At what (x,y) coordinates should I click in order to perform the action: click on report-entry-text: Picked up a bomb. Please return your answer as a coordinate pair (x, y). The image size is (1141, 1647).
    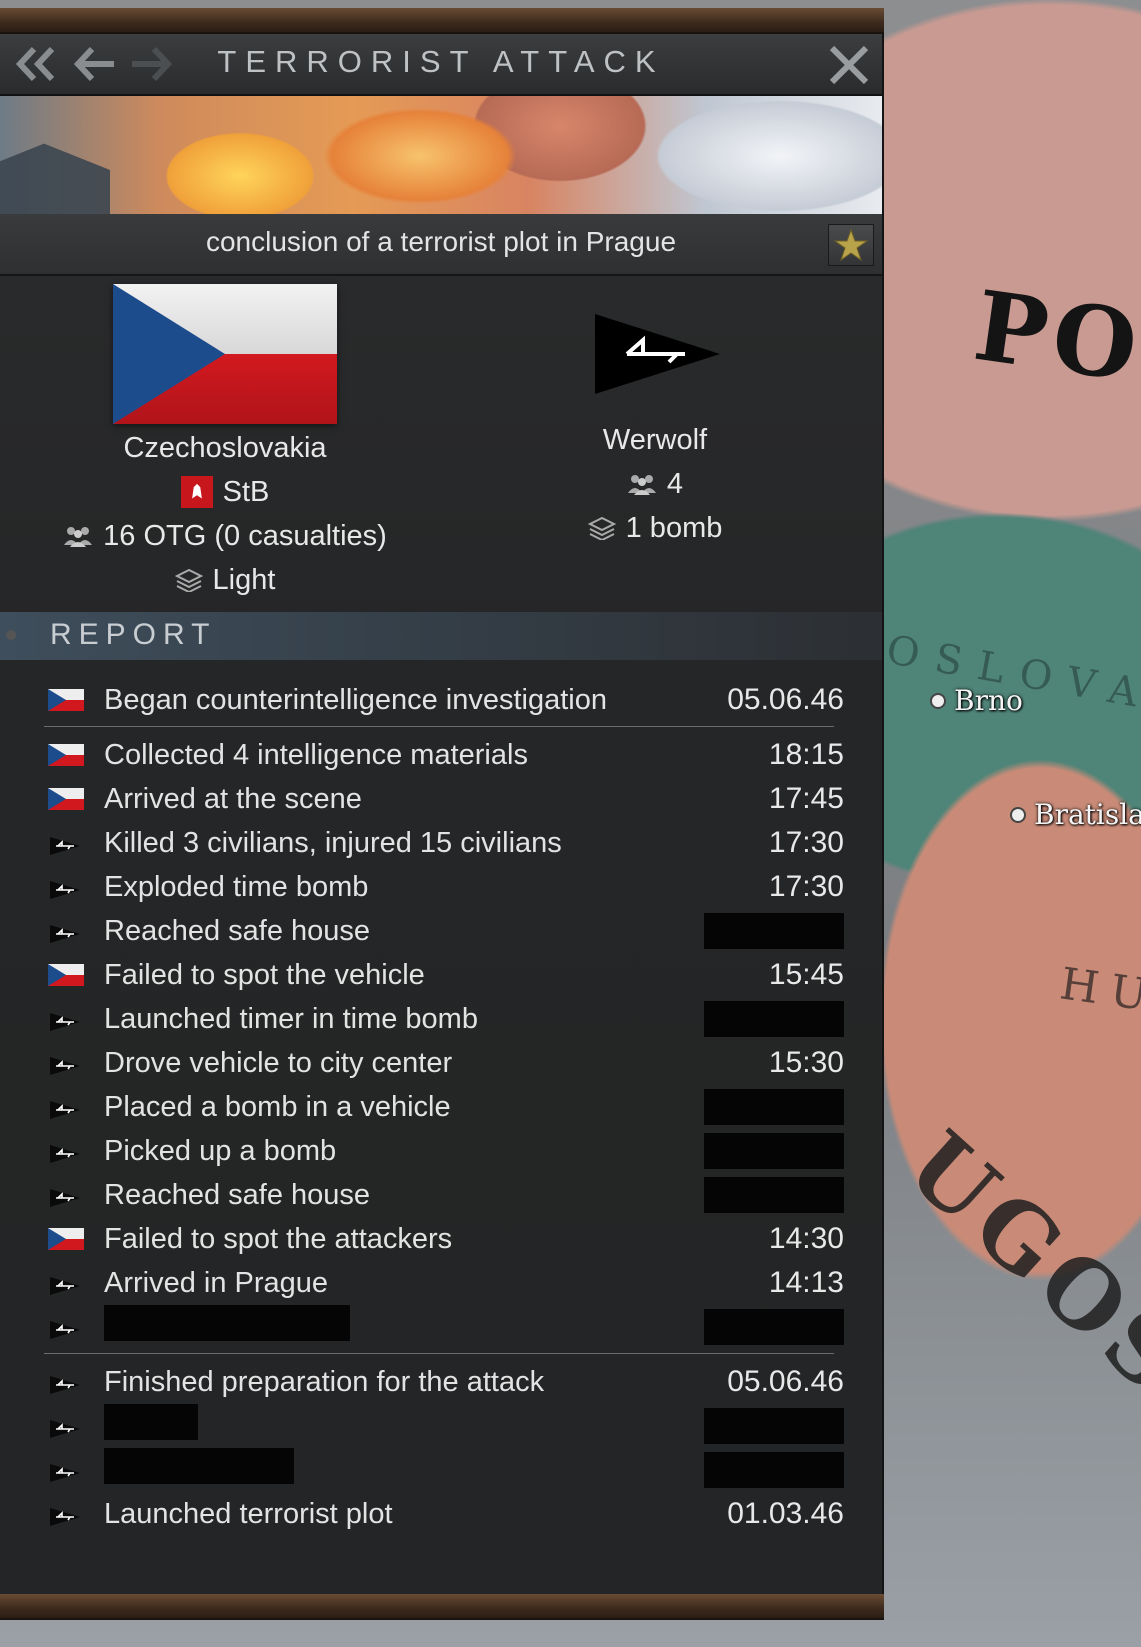
    Looking at the image, I should click on (220, 1150).